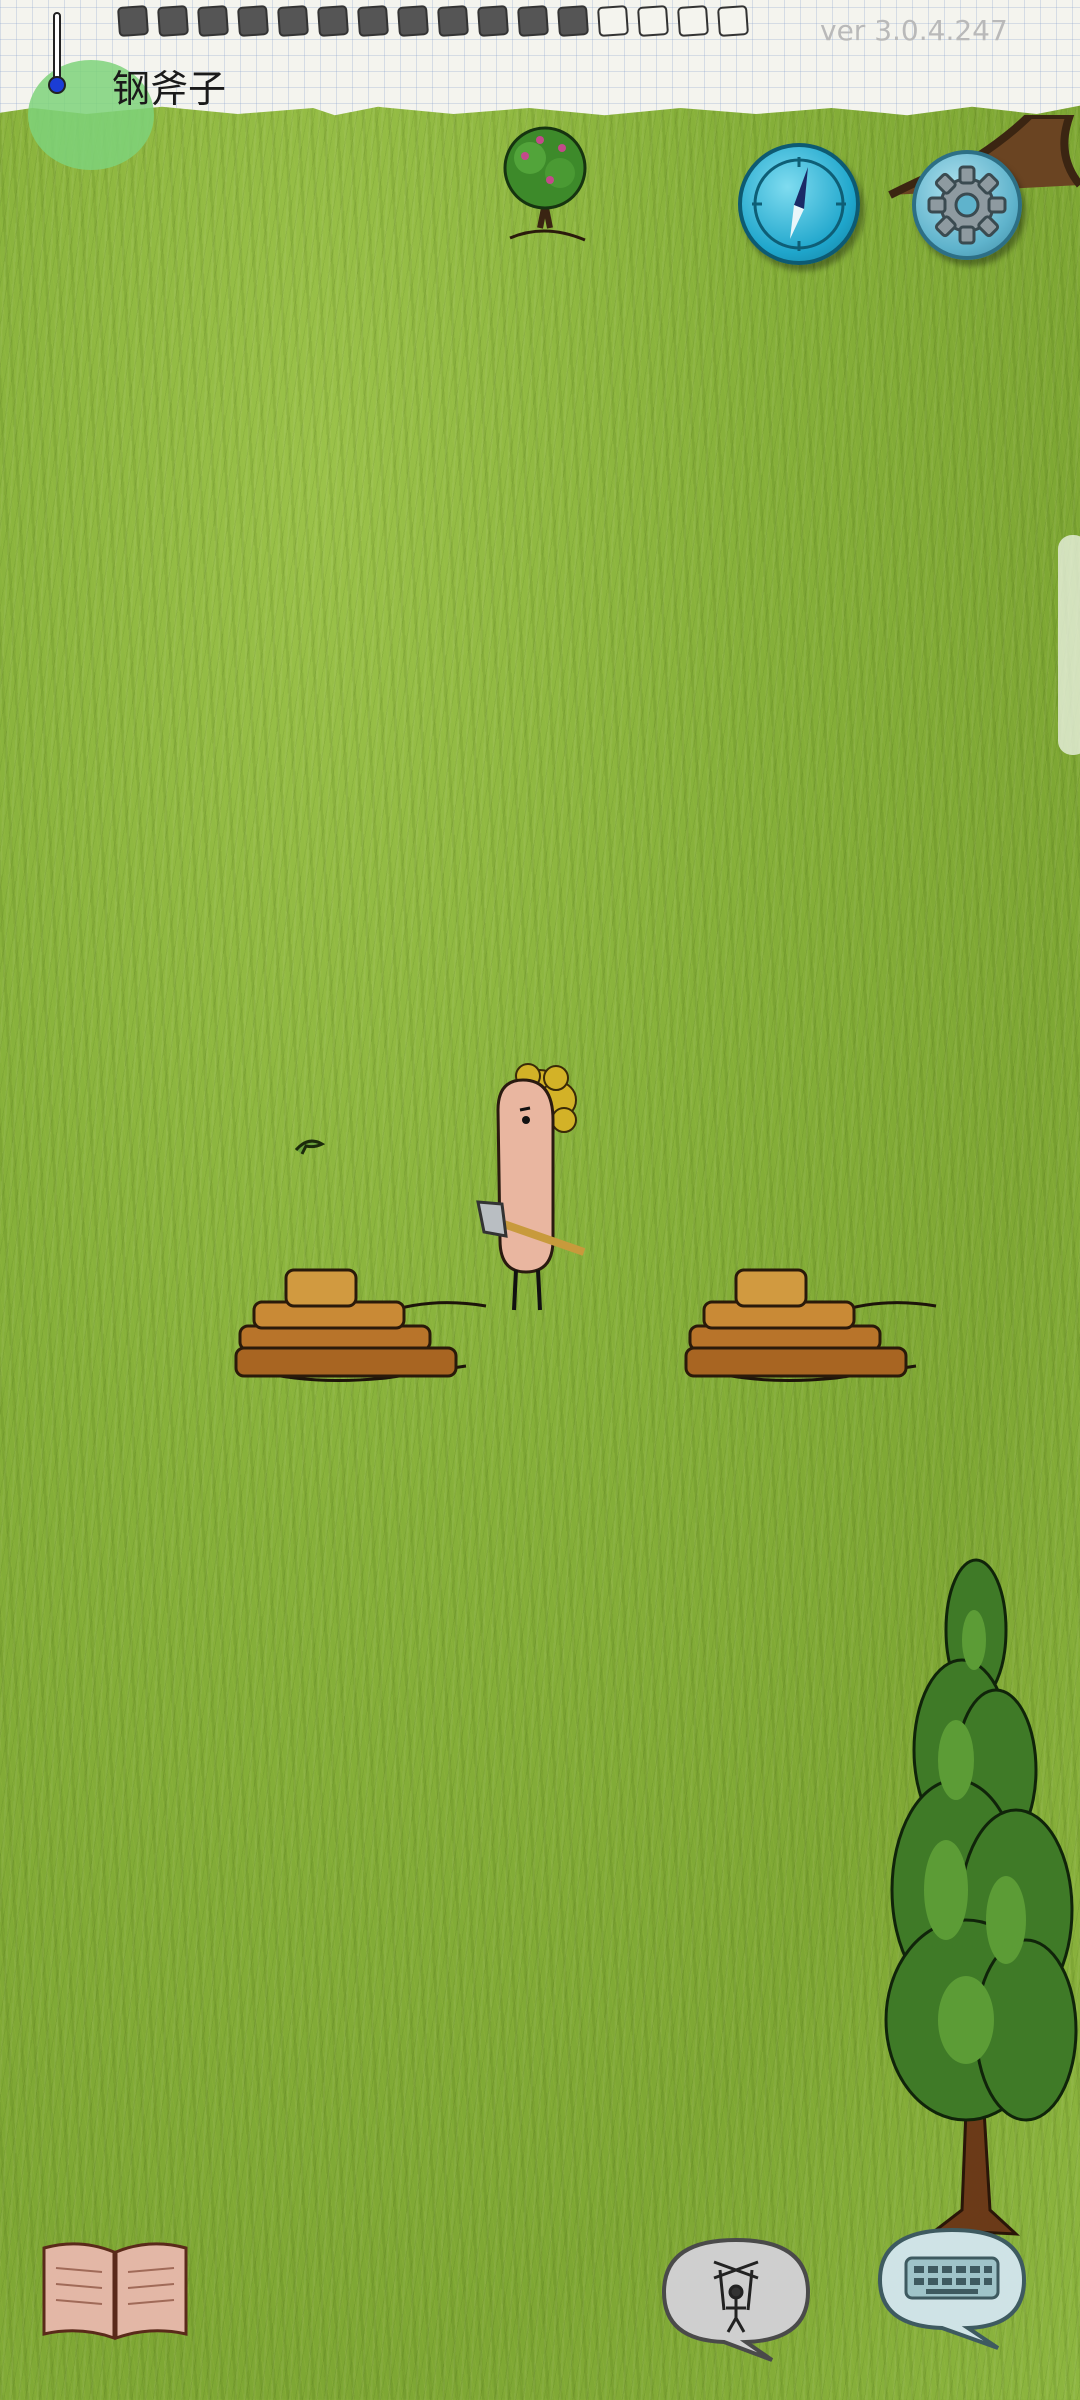 Image resolution: width=1080 pixels, height=2400 pixels. Describe the element at coordinates (545, 185) in the screenshot. I see `berry-bush` at that location.